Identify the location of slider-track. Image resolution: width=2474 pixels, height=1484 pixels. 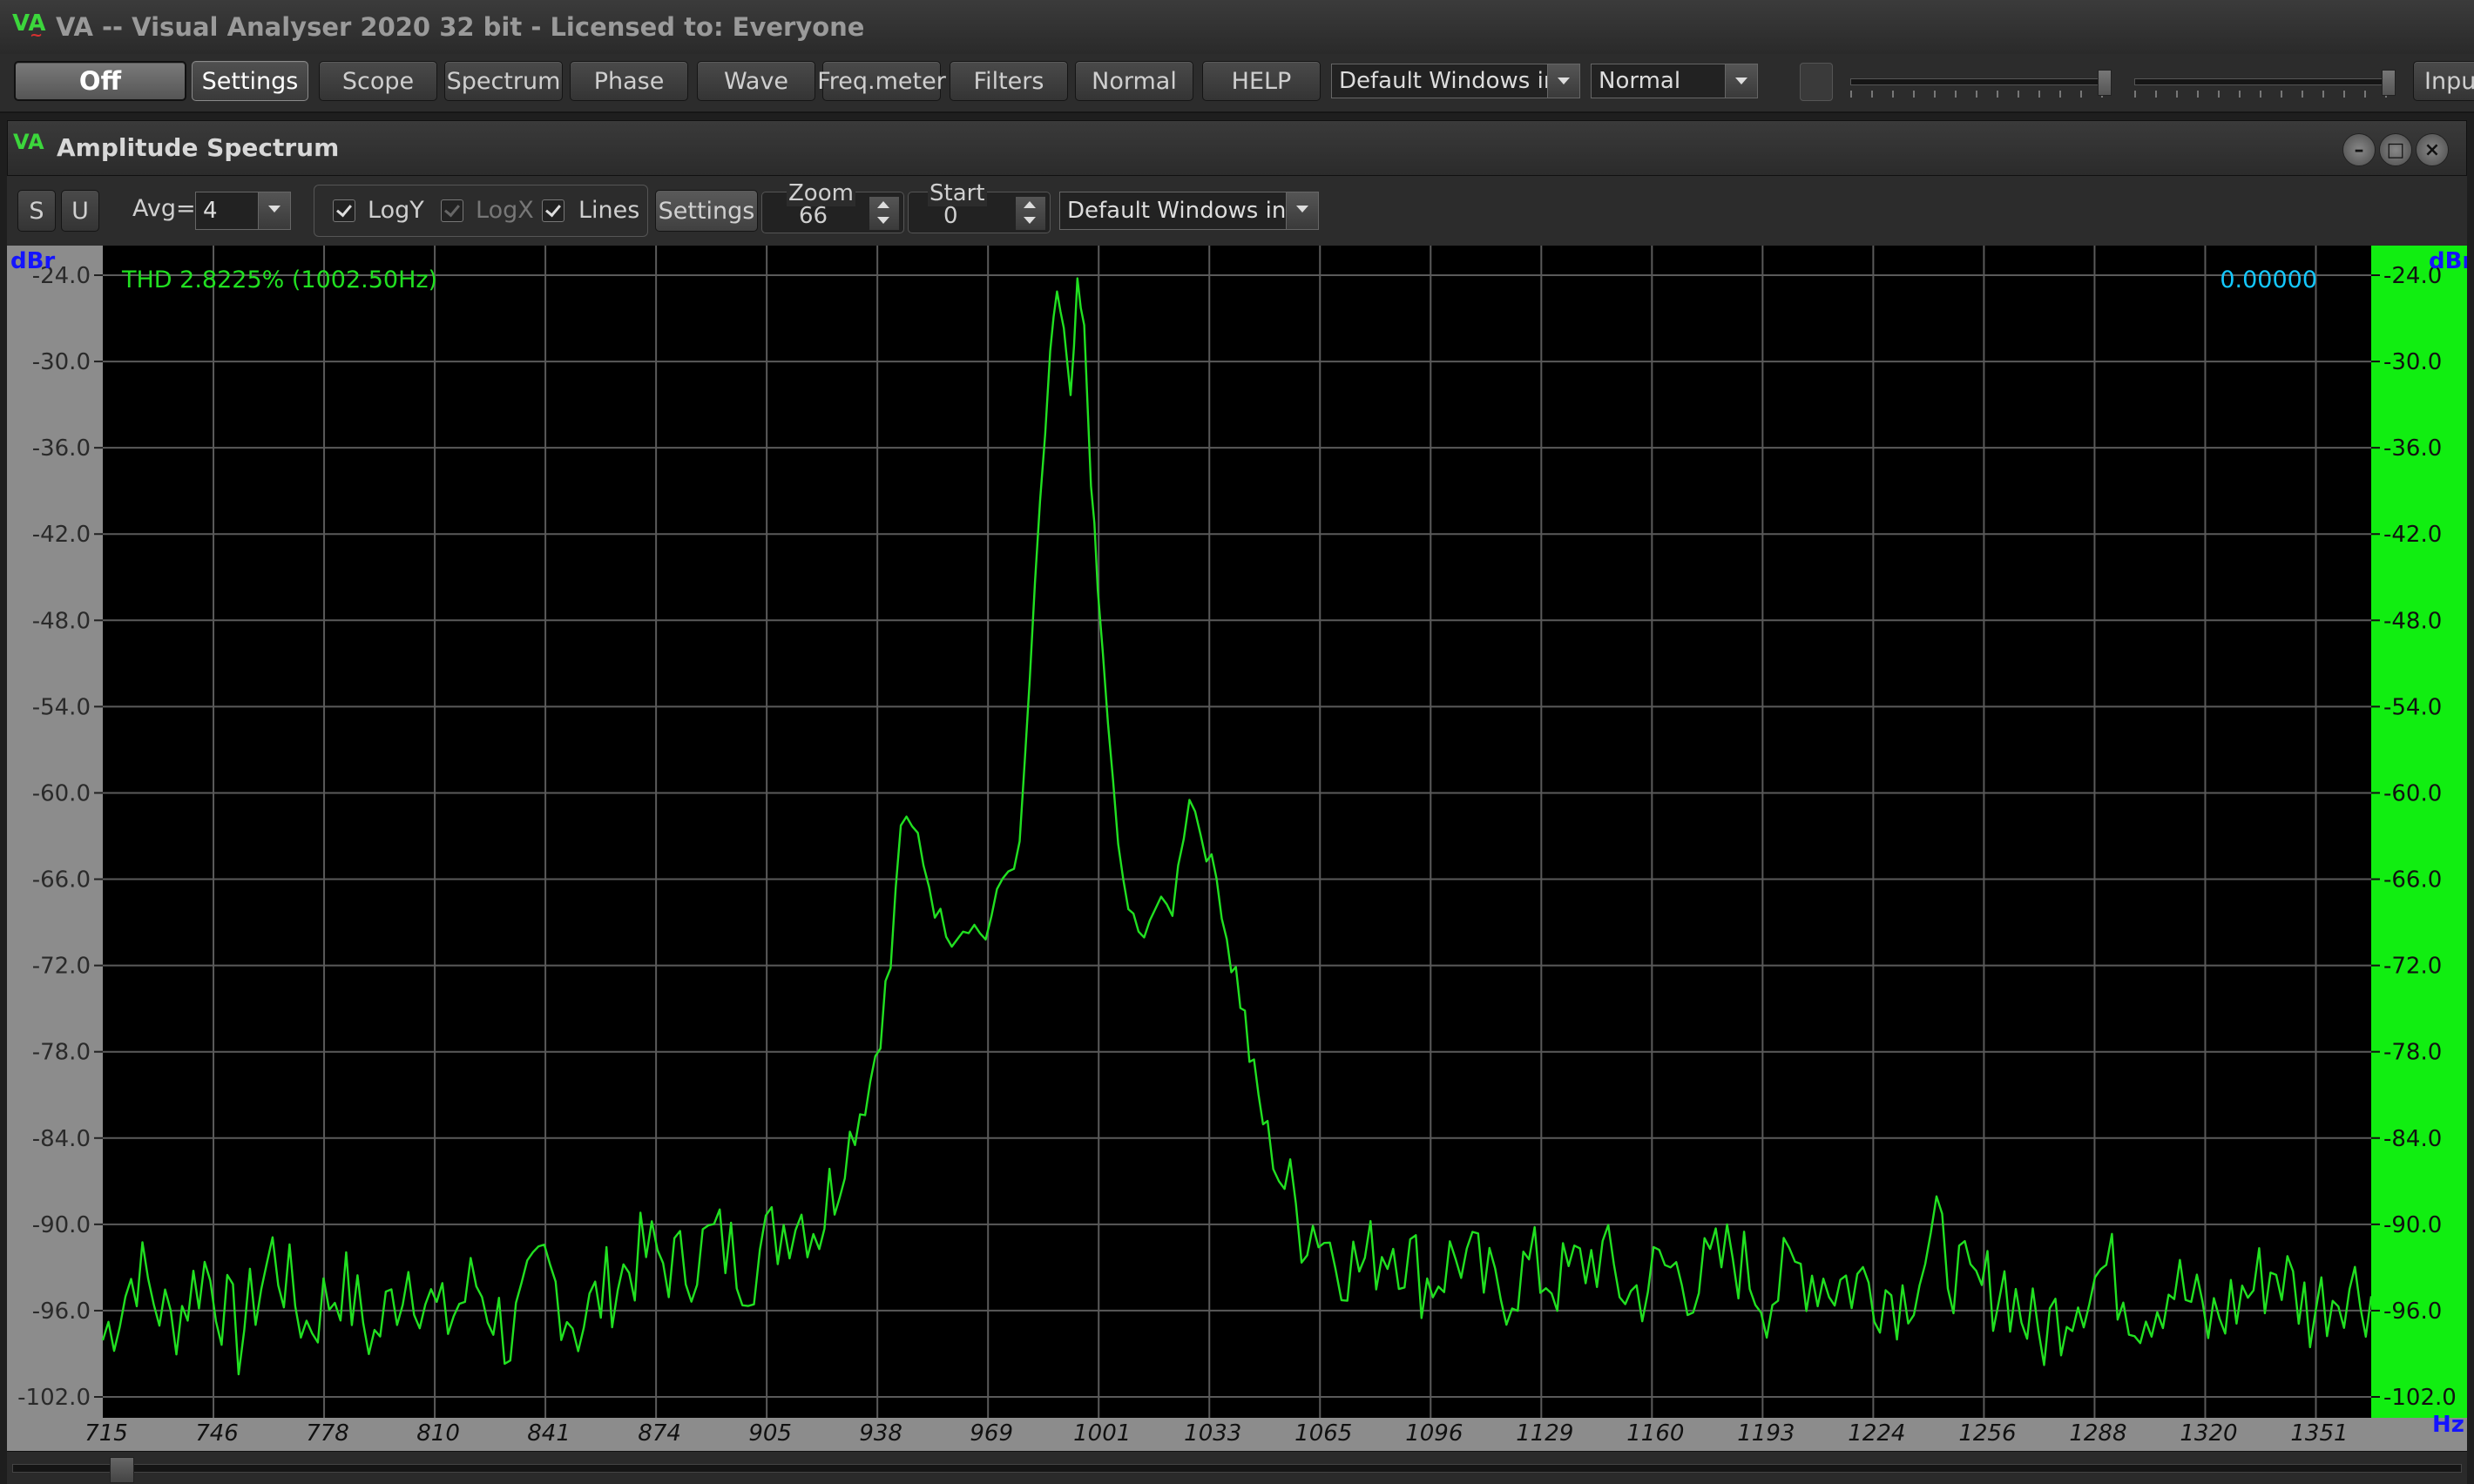
(1981, 82).